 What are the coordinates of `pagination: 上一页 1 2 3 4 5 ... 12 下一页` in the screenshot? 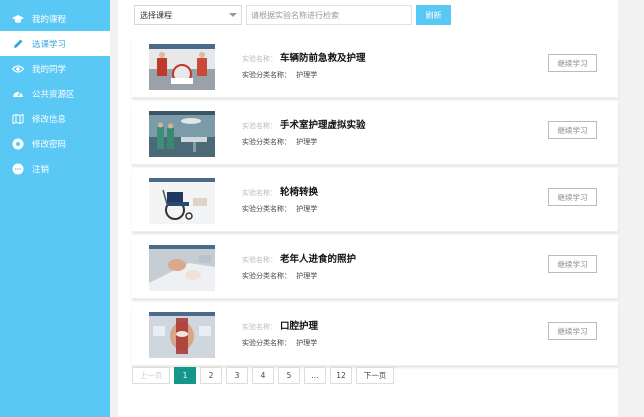 It's located at (265, 375).